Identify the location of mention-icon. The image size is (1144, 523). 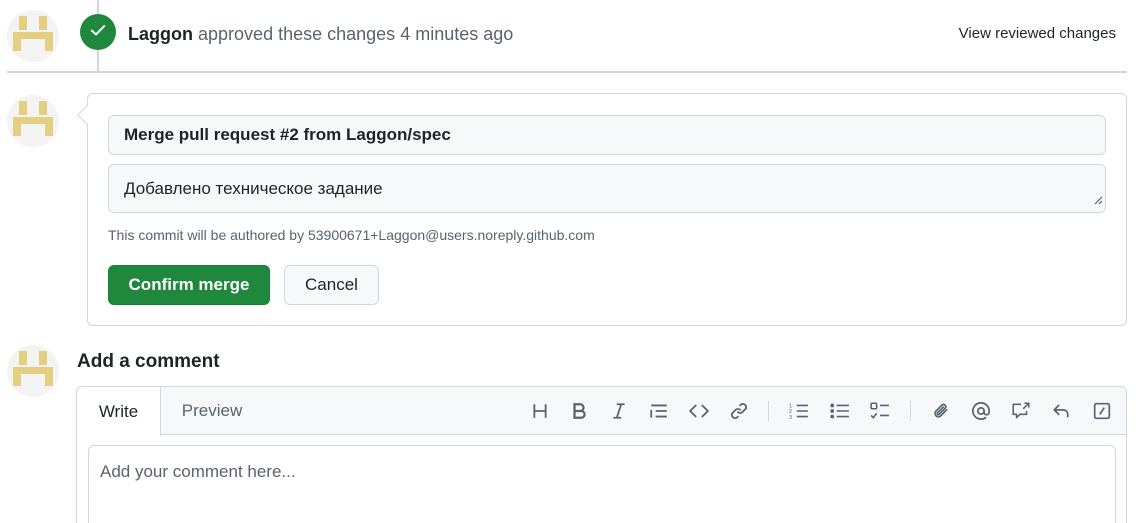
(981, 411).